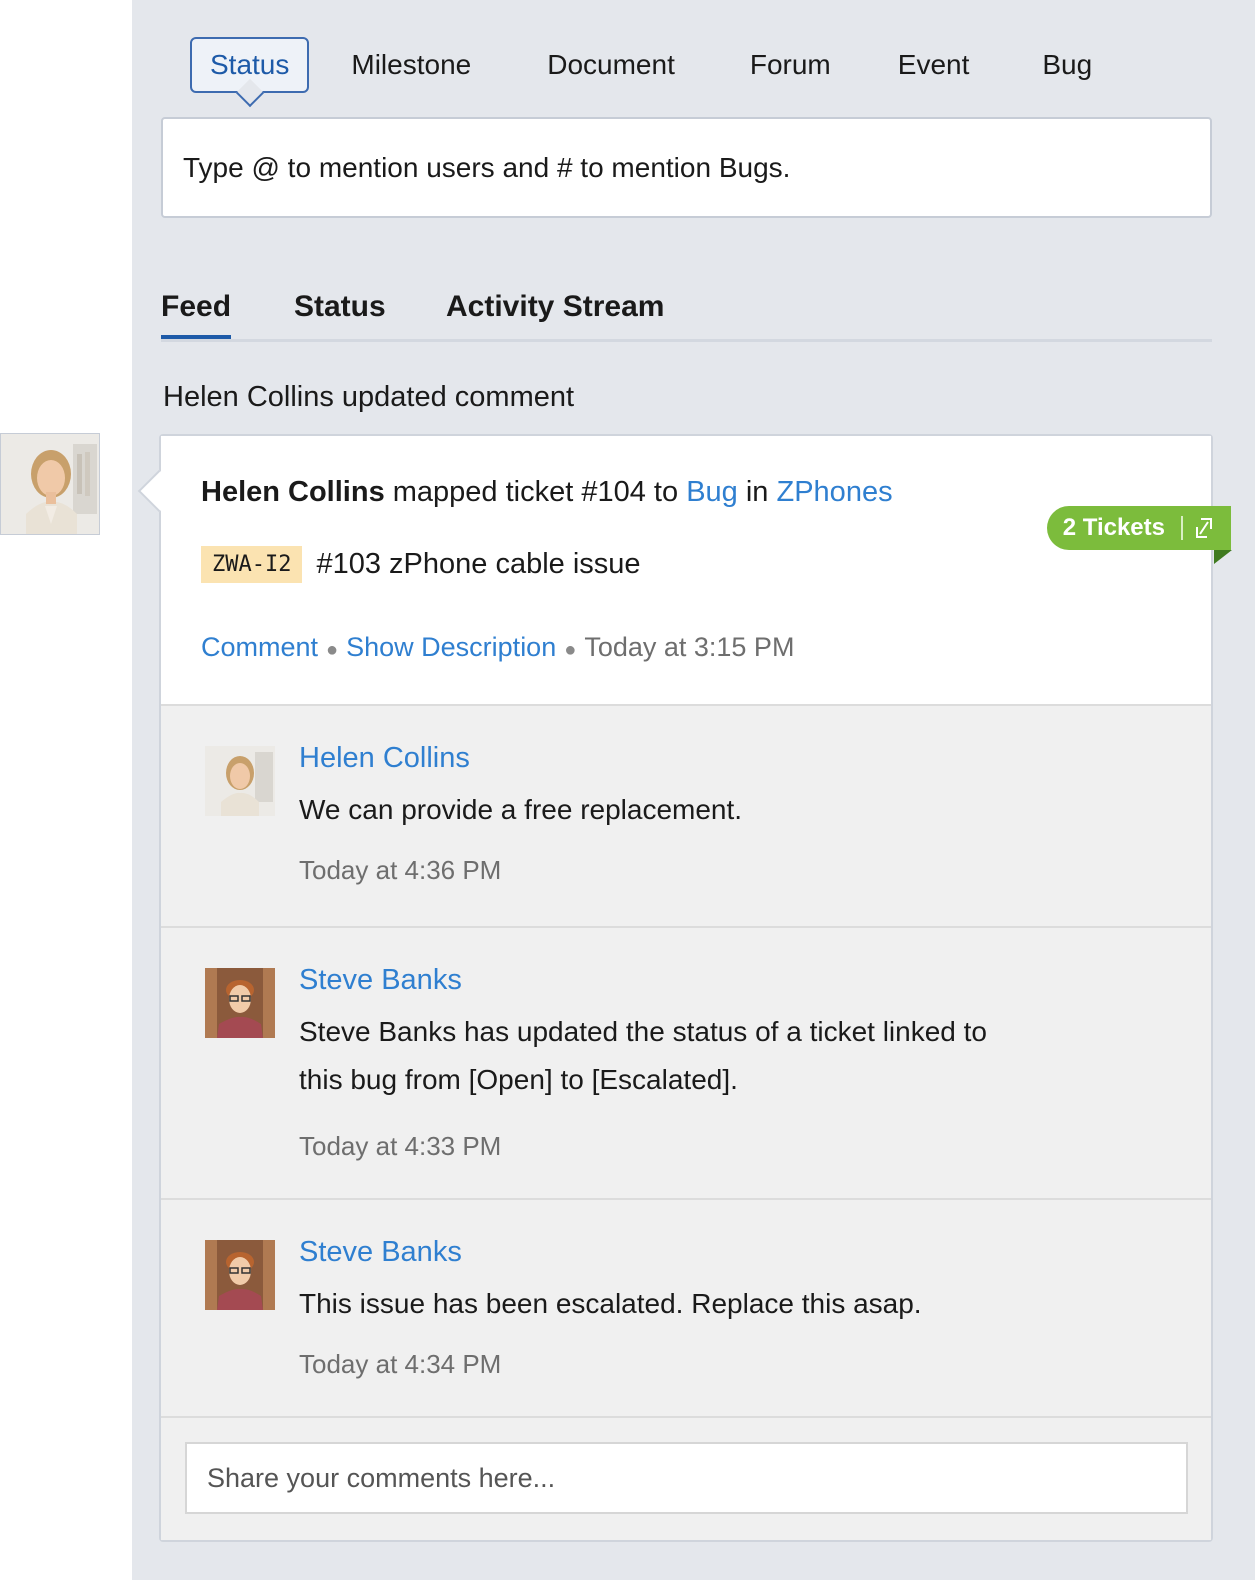  Describe the element at coordinates (250, 65) in the screenshot. I see `post-tab-status: Status` at that location.